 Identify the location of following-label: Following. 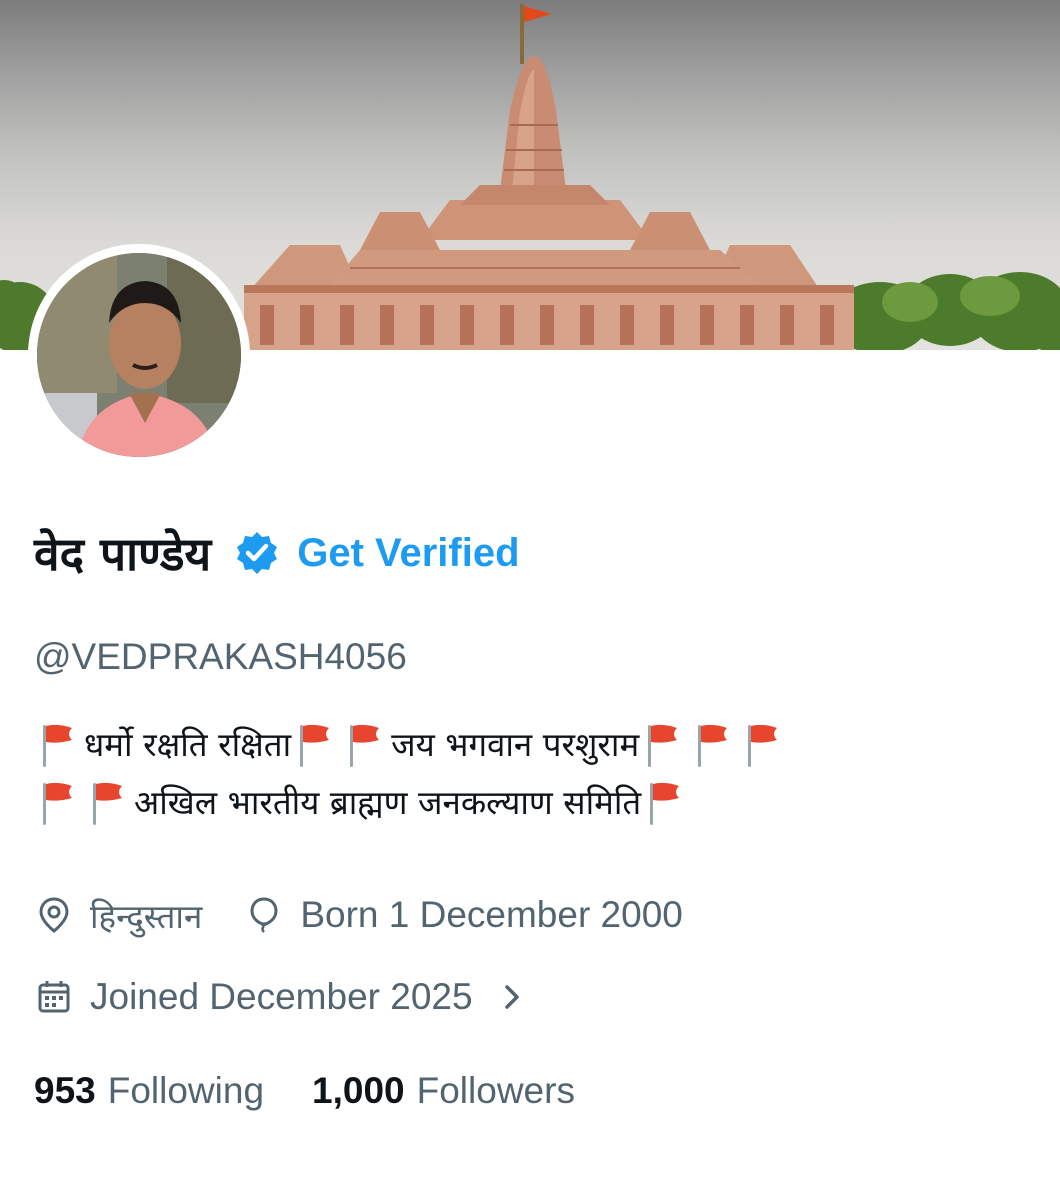
(186, 1090).